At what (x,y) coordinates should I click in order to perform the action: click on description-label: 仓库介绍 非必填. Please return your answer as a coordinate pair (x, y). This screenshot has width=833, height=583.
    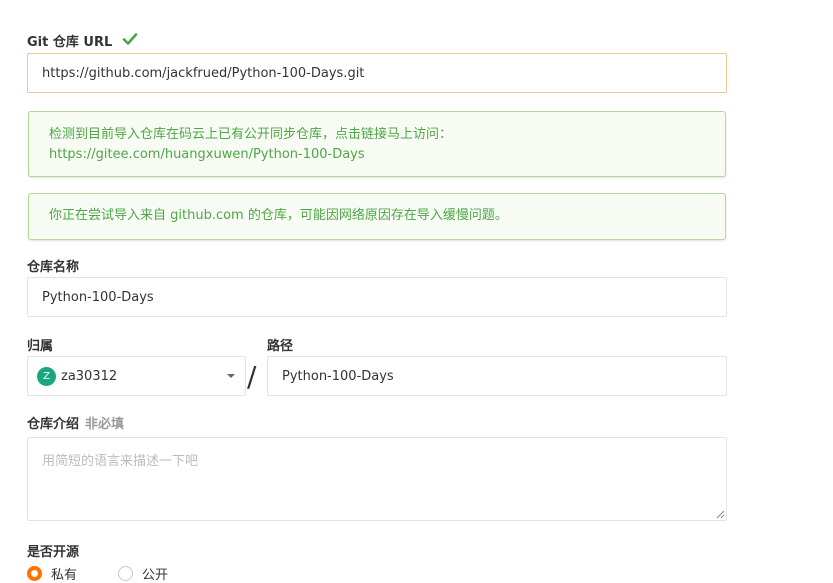
    Looking at the image, I should click on (75, 422).